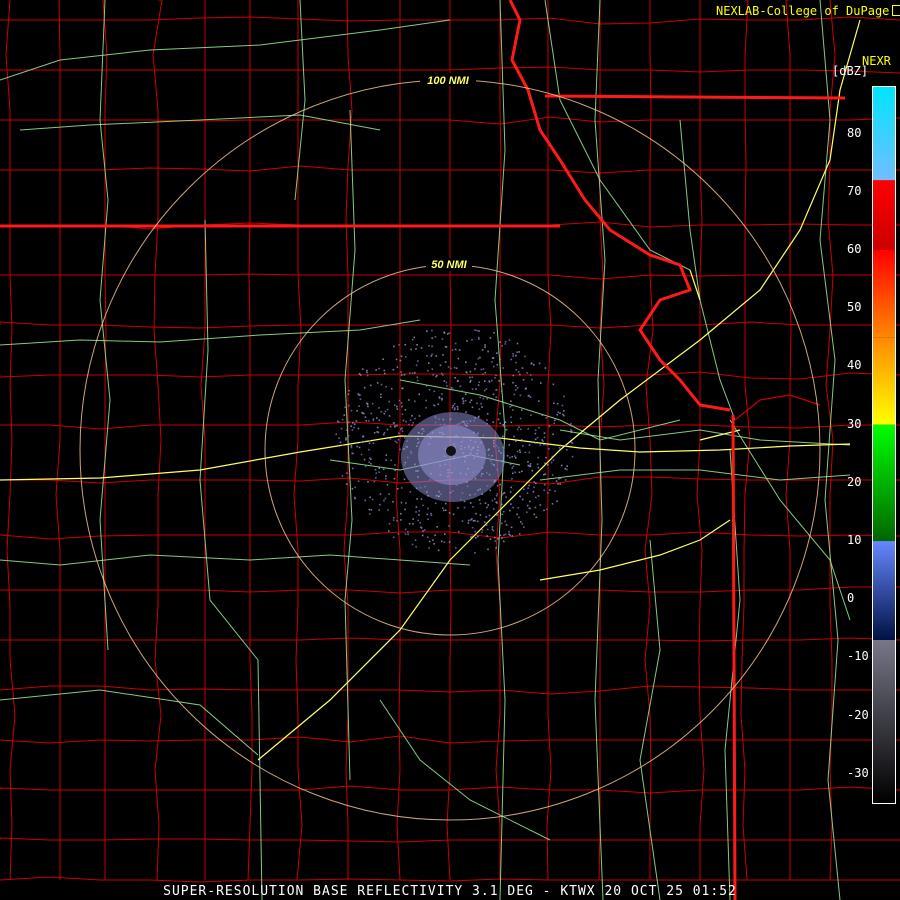  Describe the element at coordinates (850, 71) in the screenshot. I see `unit-label: [dBZ]` at that location.